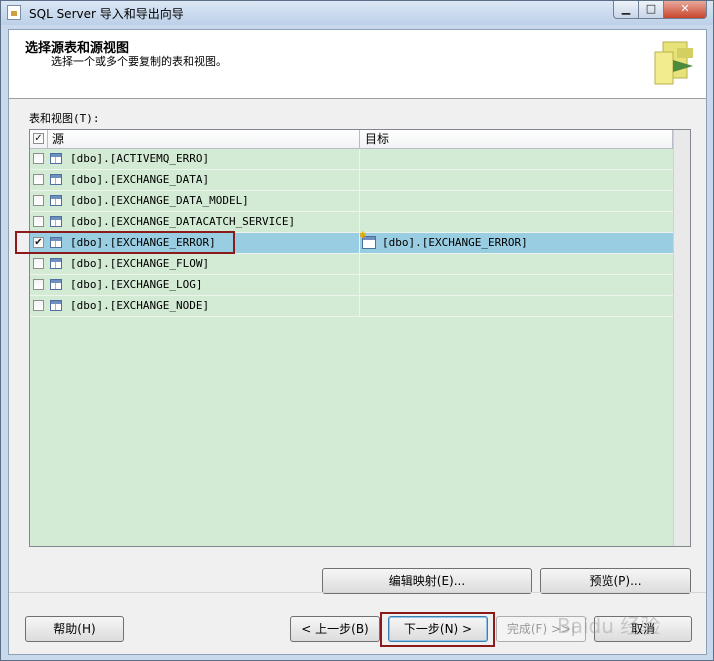  Describe the element at coordinates (125, 242) in the screenshot. I see `annotation-highlight-row` at that location.